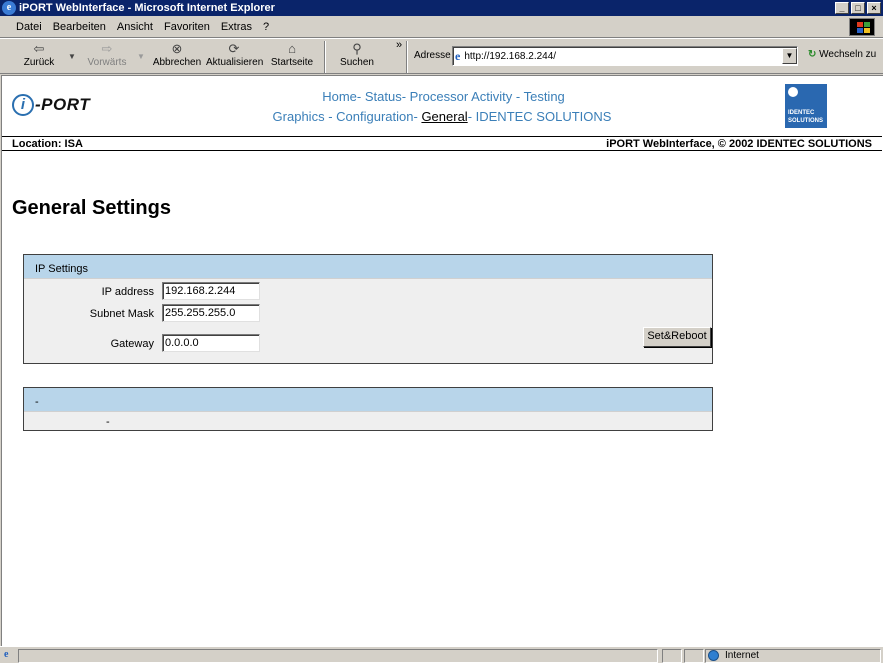 This screenshot has width=883, height=663. Describe the element at coordinates (107, 48) in the screenshot. I see `forward-arrow-icon: ⇨` at that location.